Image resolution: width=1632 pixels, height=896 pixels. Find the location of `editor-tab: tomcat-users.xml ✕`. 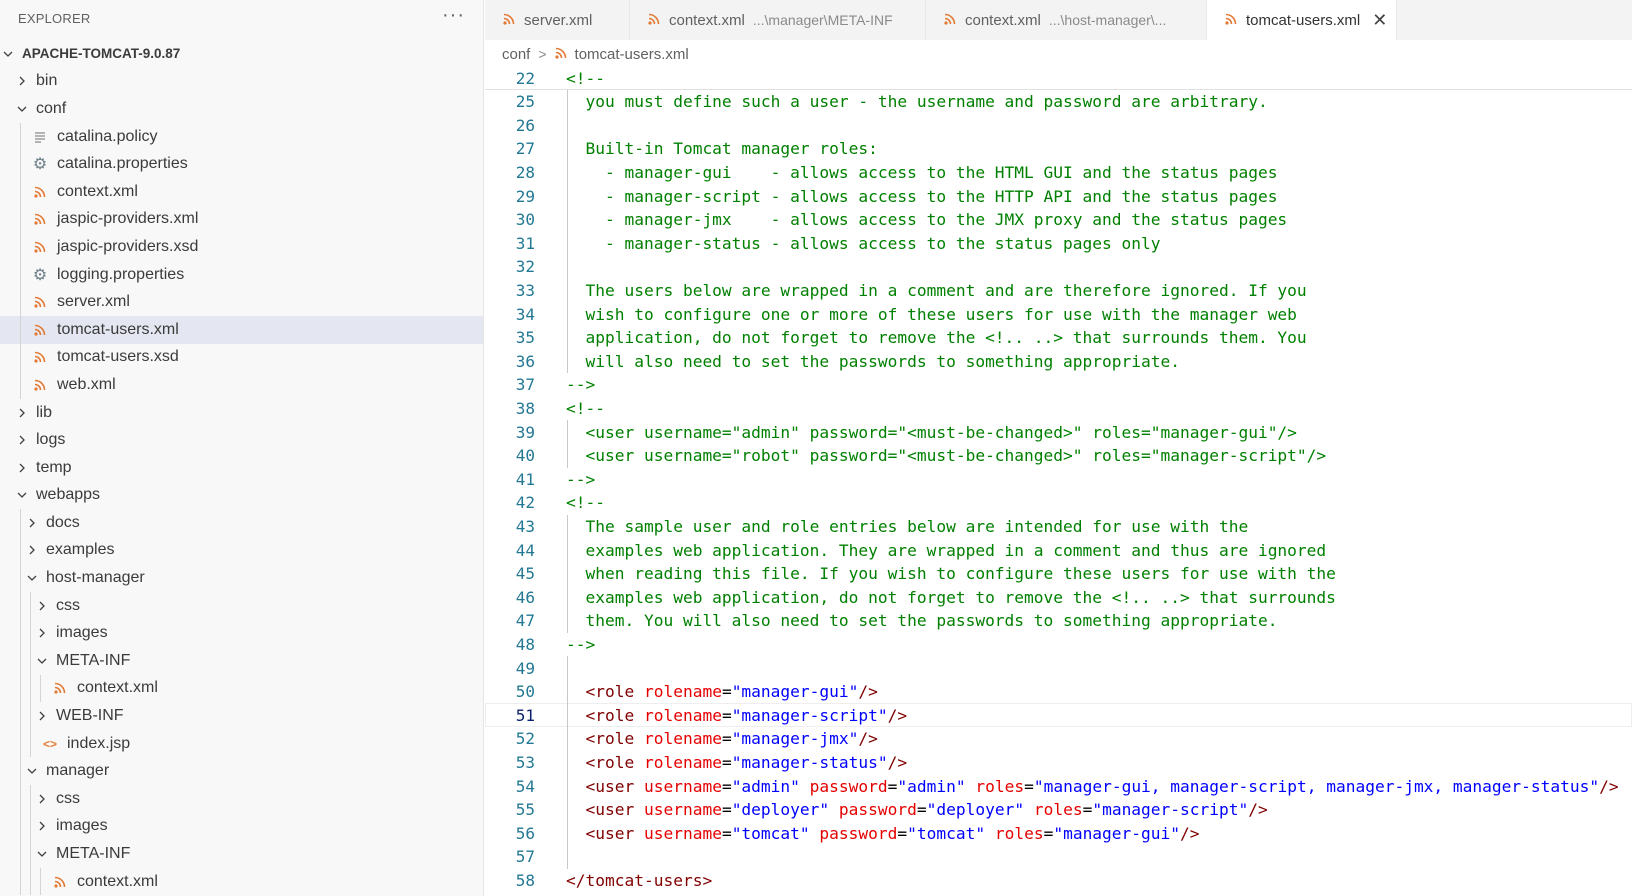

editor-tab: tomcat-users.xml ✕ is located at coordinates (1302, 20).